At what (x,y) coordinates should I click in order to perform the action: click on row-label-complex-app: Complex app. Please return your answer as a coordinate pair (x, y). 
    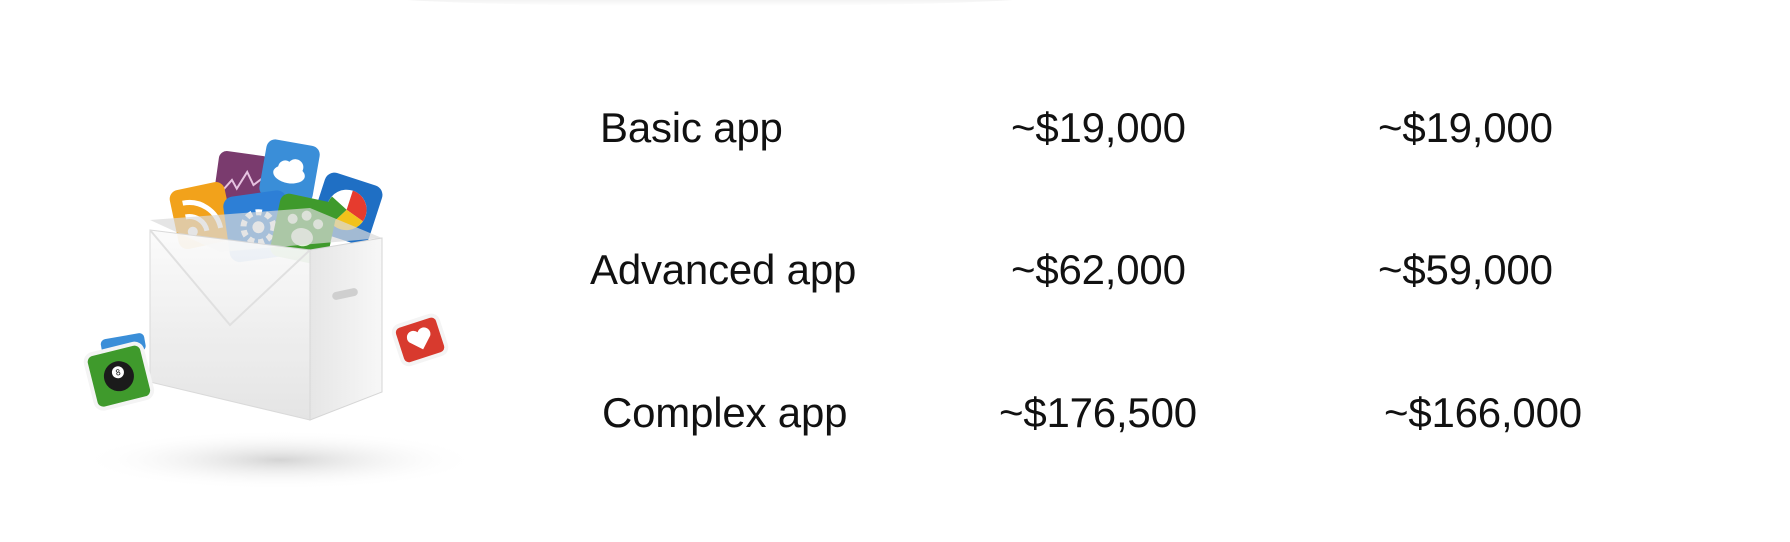
    Looking at the image, I should click on (725, 412).